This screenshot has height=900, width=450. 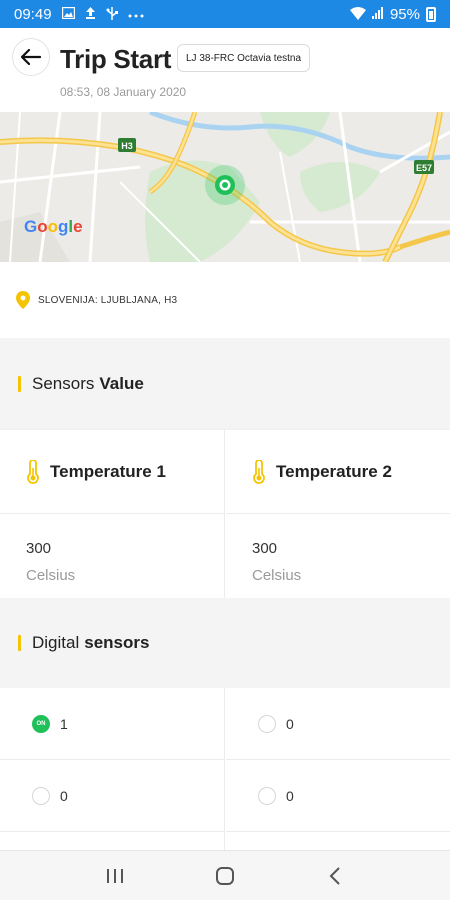 I want to click on home-icon, so click(x=225, y=875).